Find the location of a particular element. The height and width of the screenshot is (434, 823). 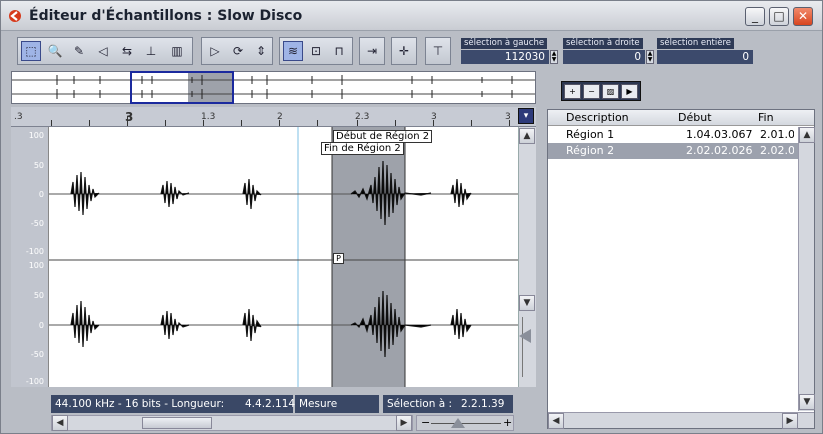

ruler-menu-icon: ▾ is located at coordinates (526, 116).